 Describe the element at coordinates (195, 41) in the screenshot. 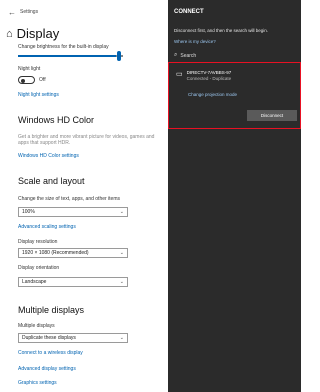

I see `where-is-device-link: Where is my device?` at that location.